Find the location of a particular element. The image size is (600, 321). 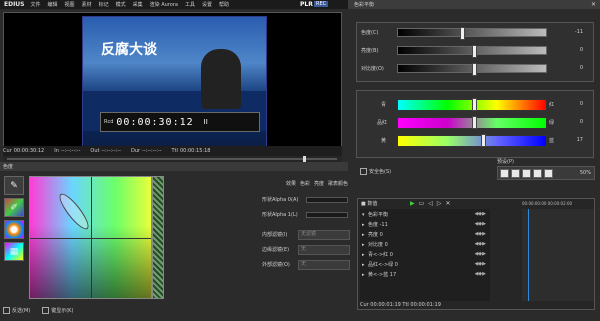

ttl-value: 00:00:15:18 is located at coordinates (195, 151).